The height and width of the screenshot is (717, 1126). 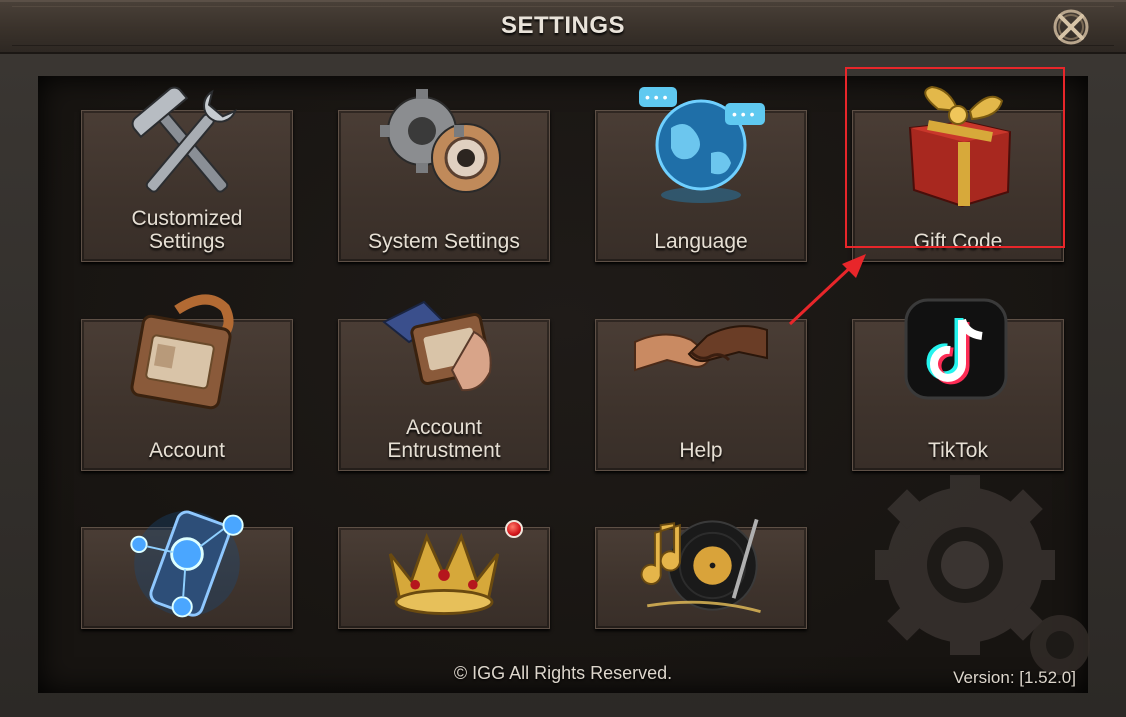 I want to click on version-text: Version: [1.52.0], so click(x=1014, y=677).